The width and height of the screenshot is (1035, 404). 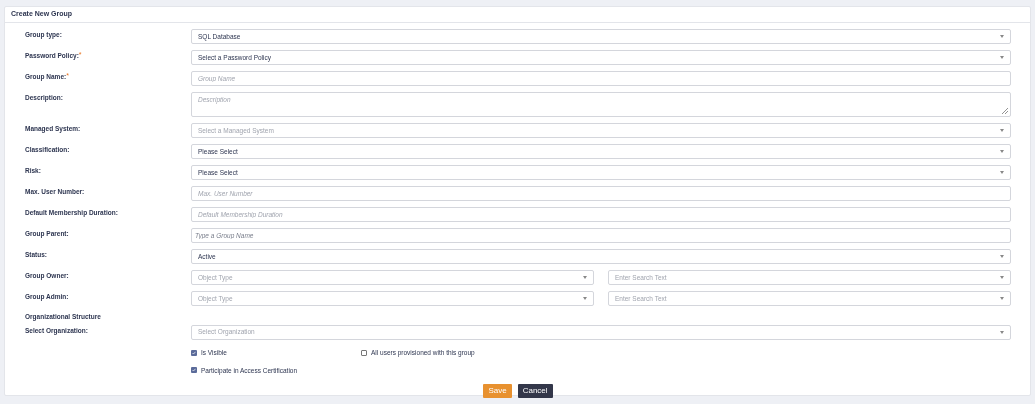 I want to click on cancel-button: Cancel, so click(x=535, y=391).